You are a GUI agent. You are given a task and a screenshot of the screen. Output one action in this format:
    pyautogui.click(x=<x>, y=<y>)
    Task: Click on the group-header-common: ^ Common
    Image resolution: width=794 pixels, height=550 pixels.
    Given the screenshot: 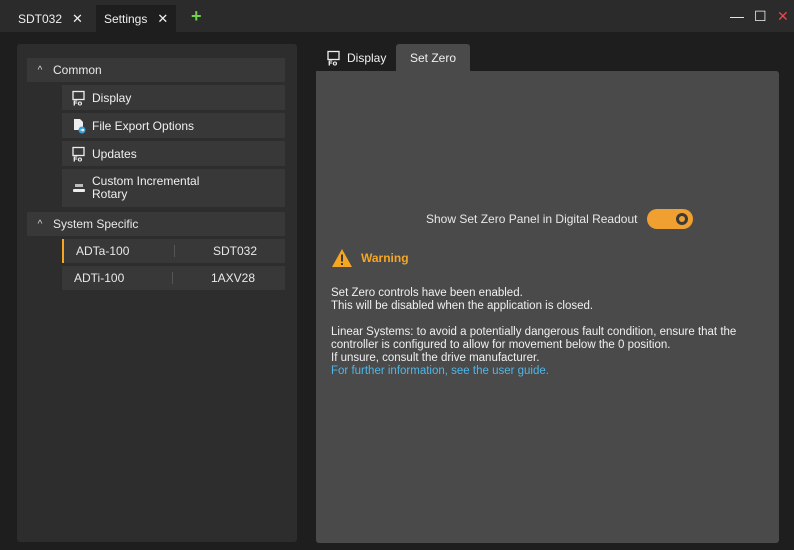 What is the action you would take?
    pyautogui.click(x=156, y=70)
    